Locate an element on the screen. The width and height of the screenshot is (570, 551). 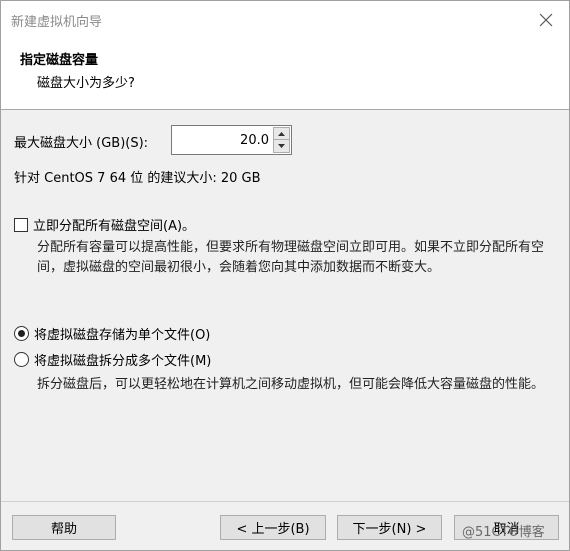
watermark-text: @51CTO博客 is located at coordinates (503, 532).